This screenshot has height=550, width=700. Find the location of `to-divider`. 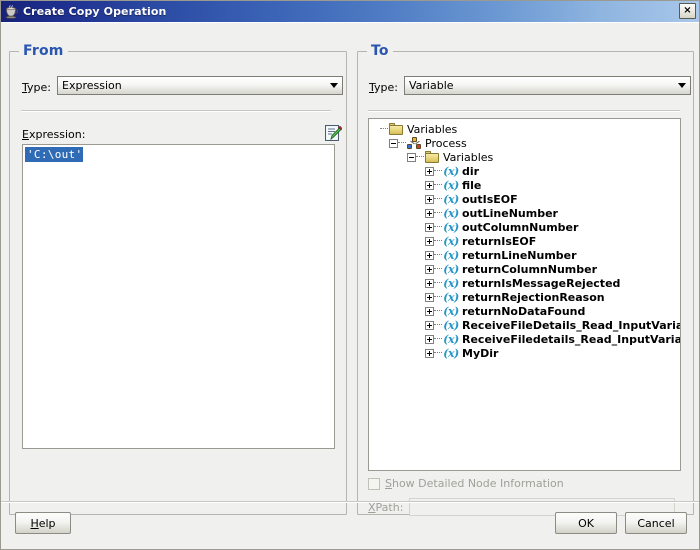

to-divider is located at coordinates (524, 111).